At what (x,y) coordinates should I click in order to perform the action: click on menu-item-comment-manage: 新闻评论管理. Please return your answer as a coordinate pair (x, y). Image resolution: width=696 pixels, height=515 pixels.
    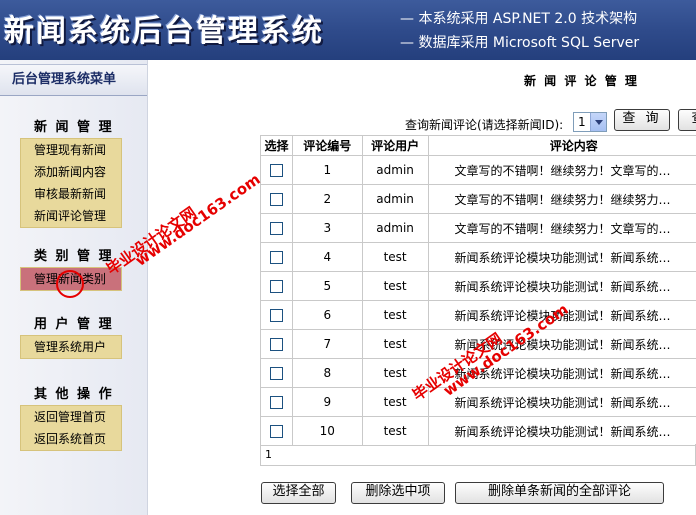
    Looking at the image, I should click on (71, 216).